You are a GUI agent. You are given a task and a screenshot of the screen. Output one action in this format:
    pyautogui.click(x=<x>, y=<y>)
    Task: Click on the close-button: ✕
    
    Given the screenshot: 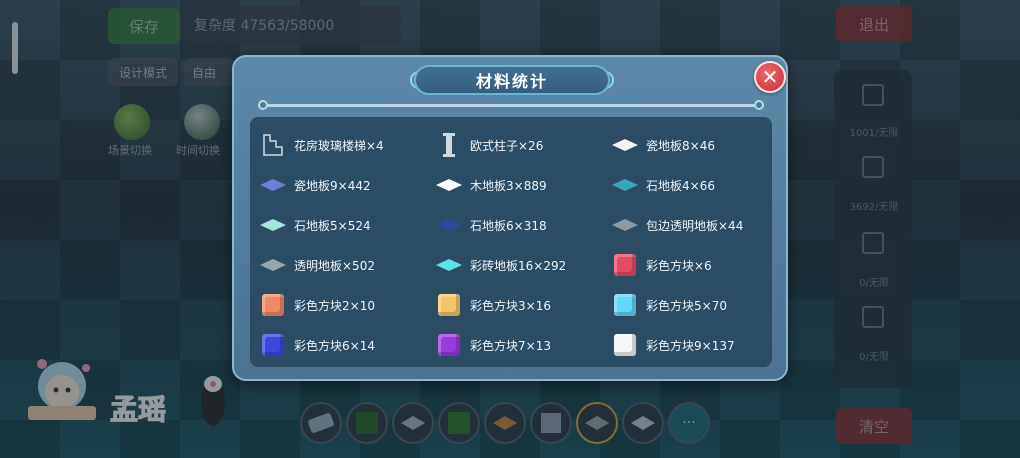 What is the action you would take?
    pyautogui.click(x=770, y=77)
    